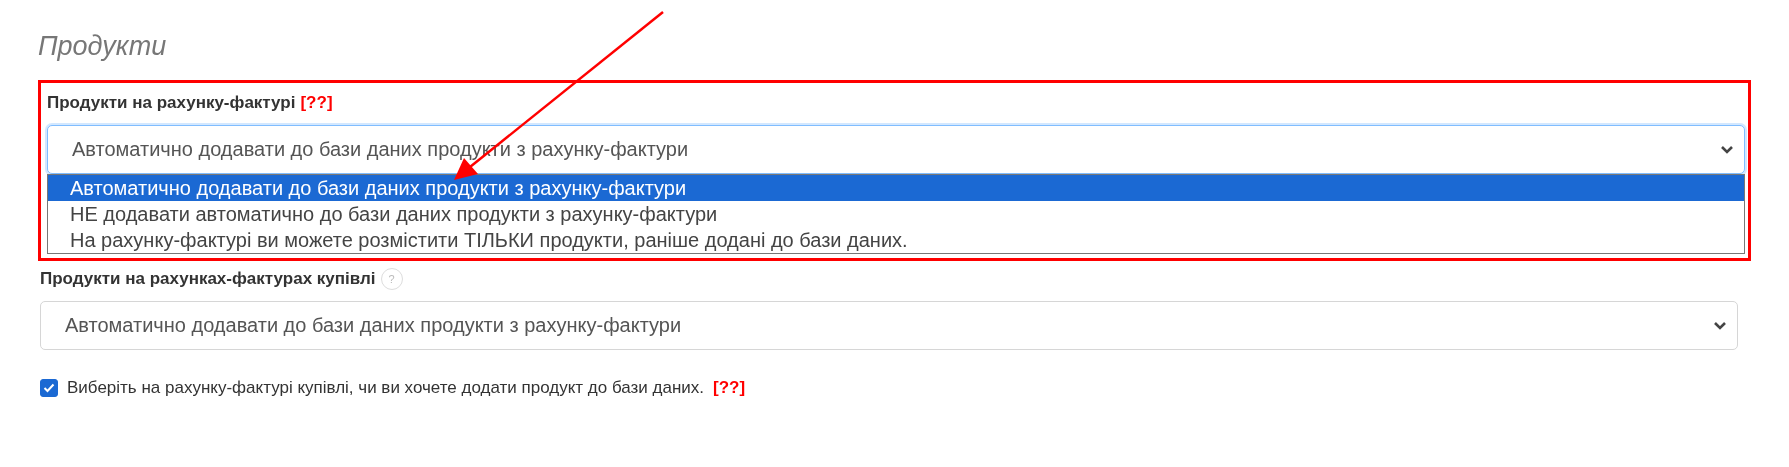  Describe the element at coordinates (103, 46) in the screenshot. I see `section-heading: Продукти` at that location.